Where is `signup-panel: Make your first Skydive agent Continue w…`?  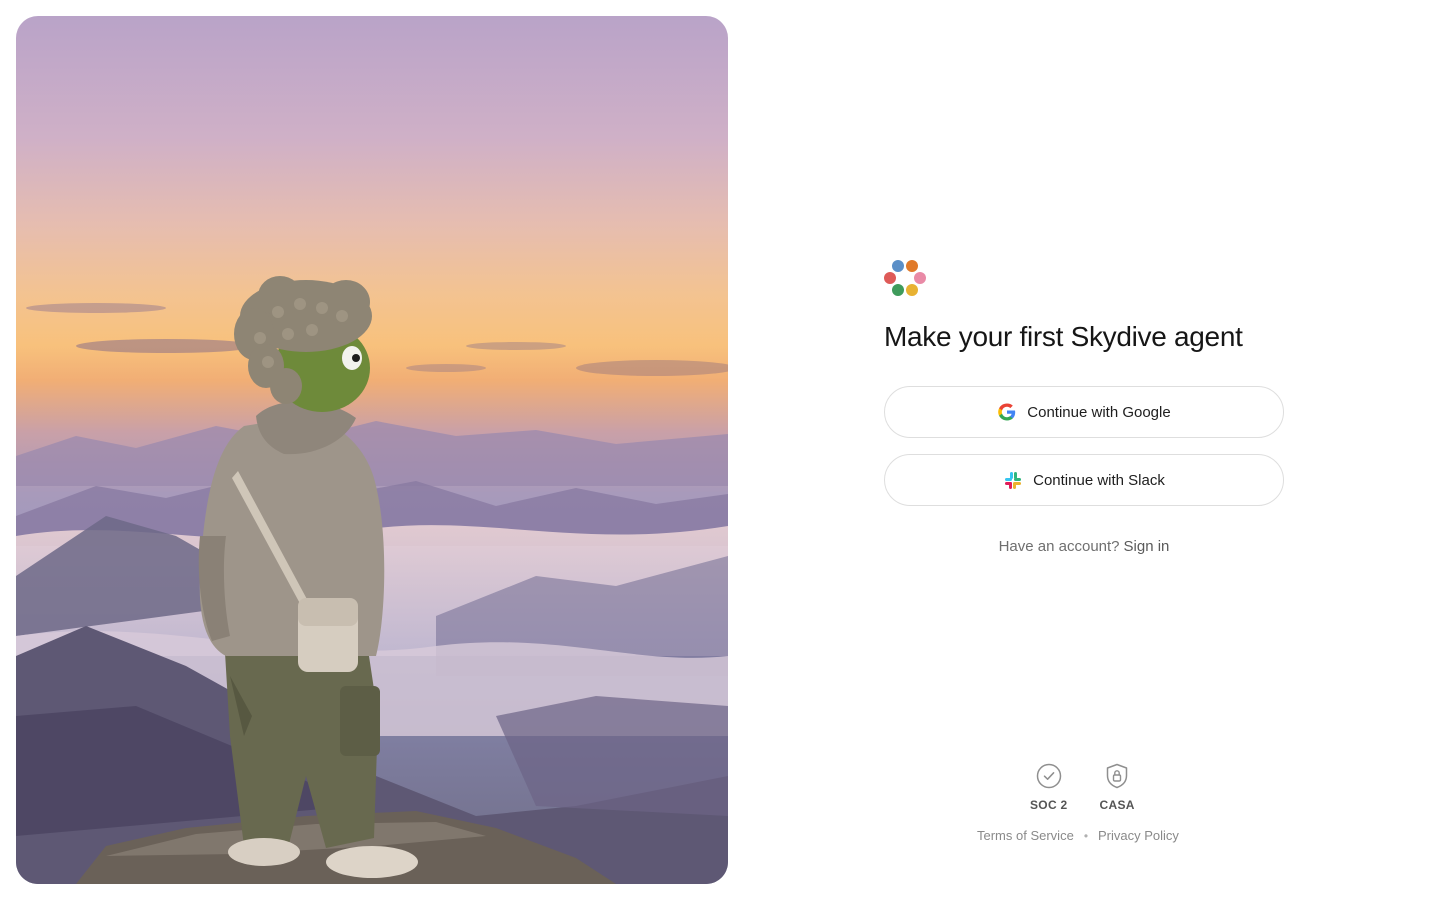 signup-panel: Make your first Skydive agent Continue w… is located at coordinates (1084, 406).